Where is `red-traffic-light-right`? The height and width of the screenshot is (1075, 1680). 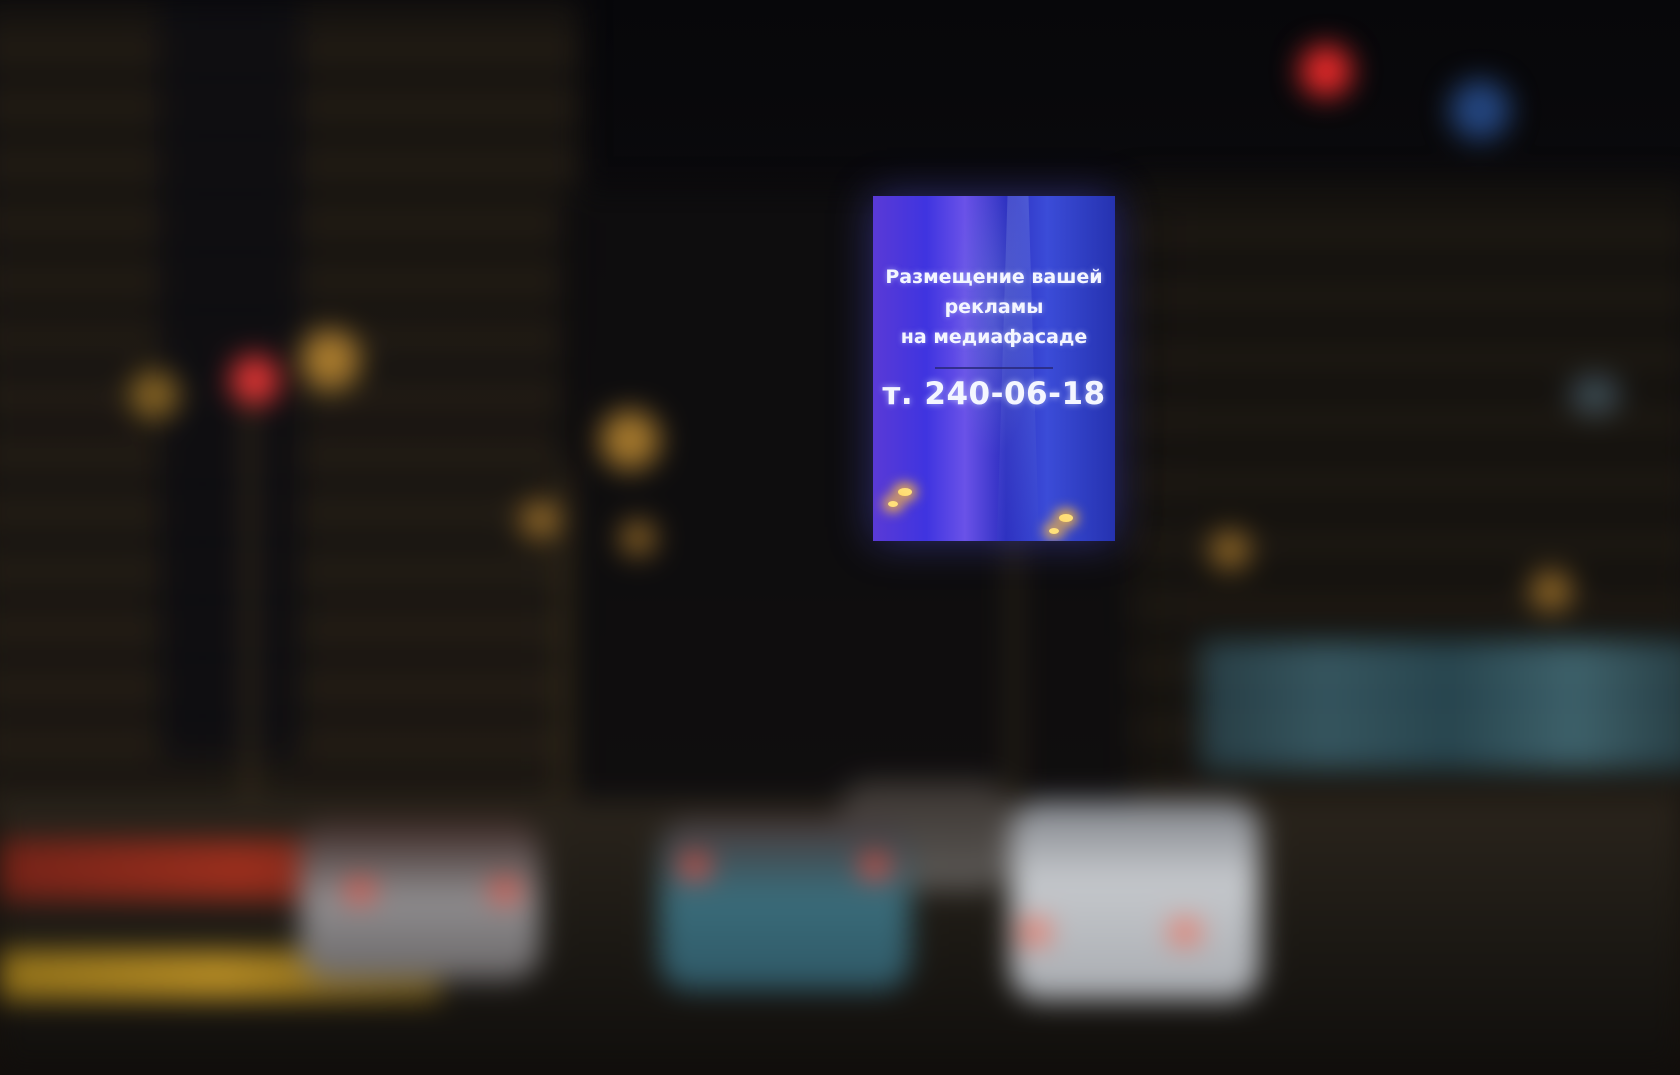
red-traffic-light-right is located at coordinates (1326, 71).